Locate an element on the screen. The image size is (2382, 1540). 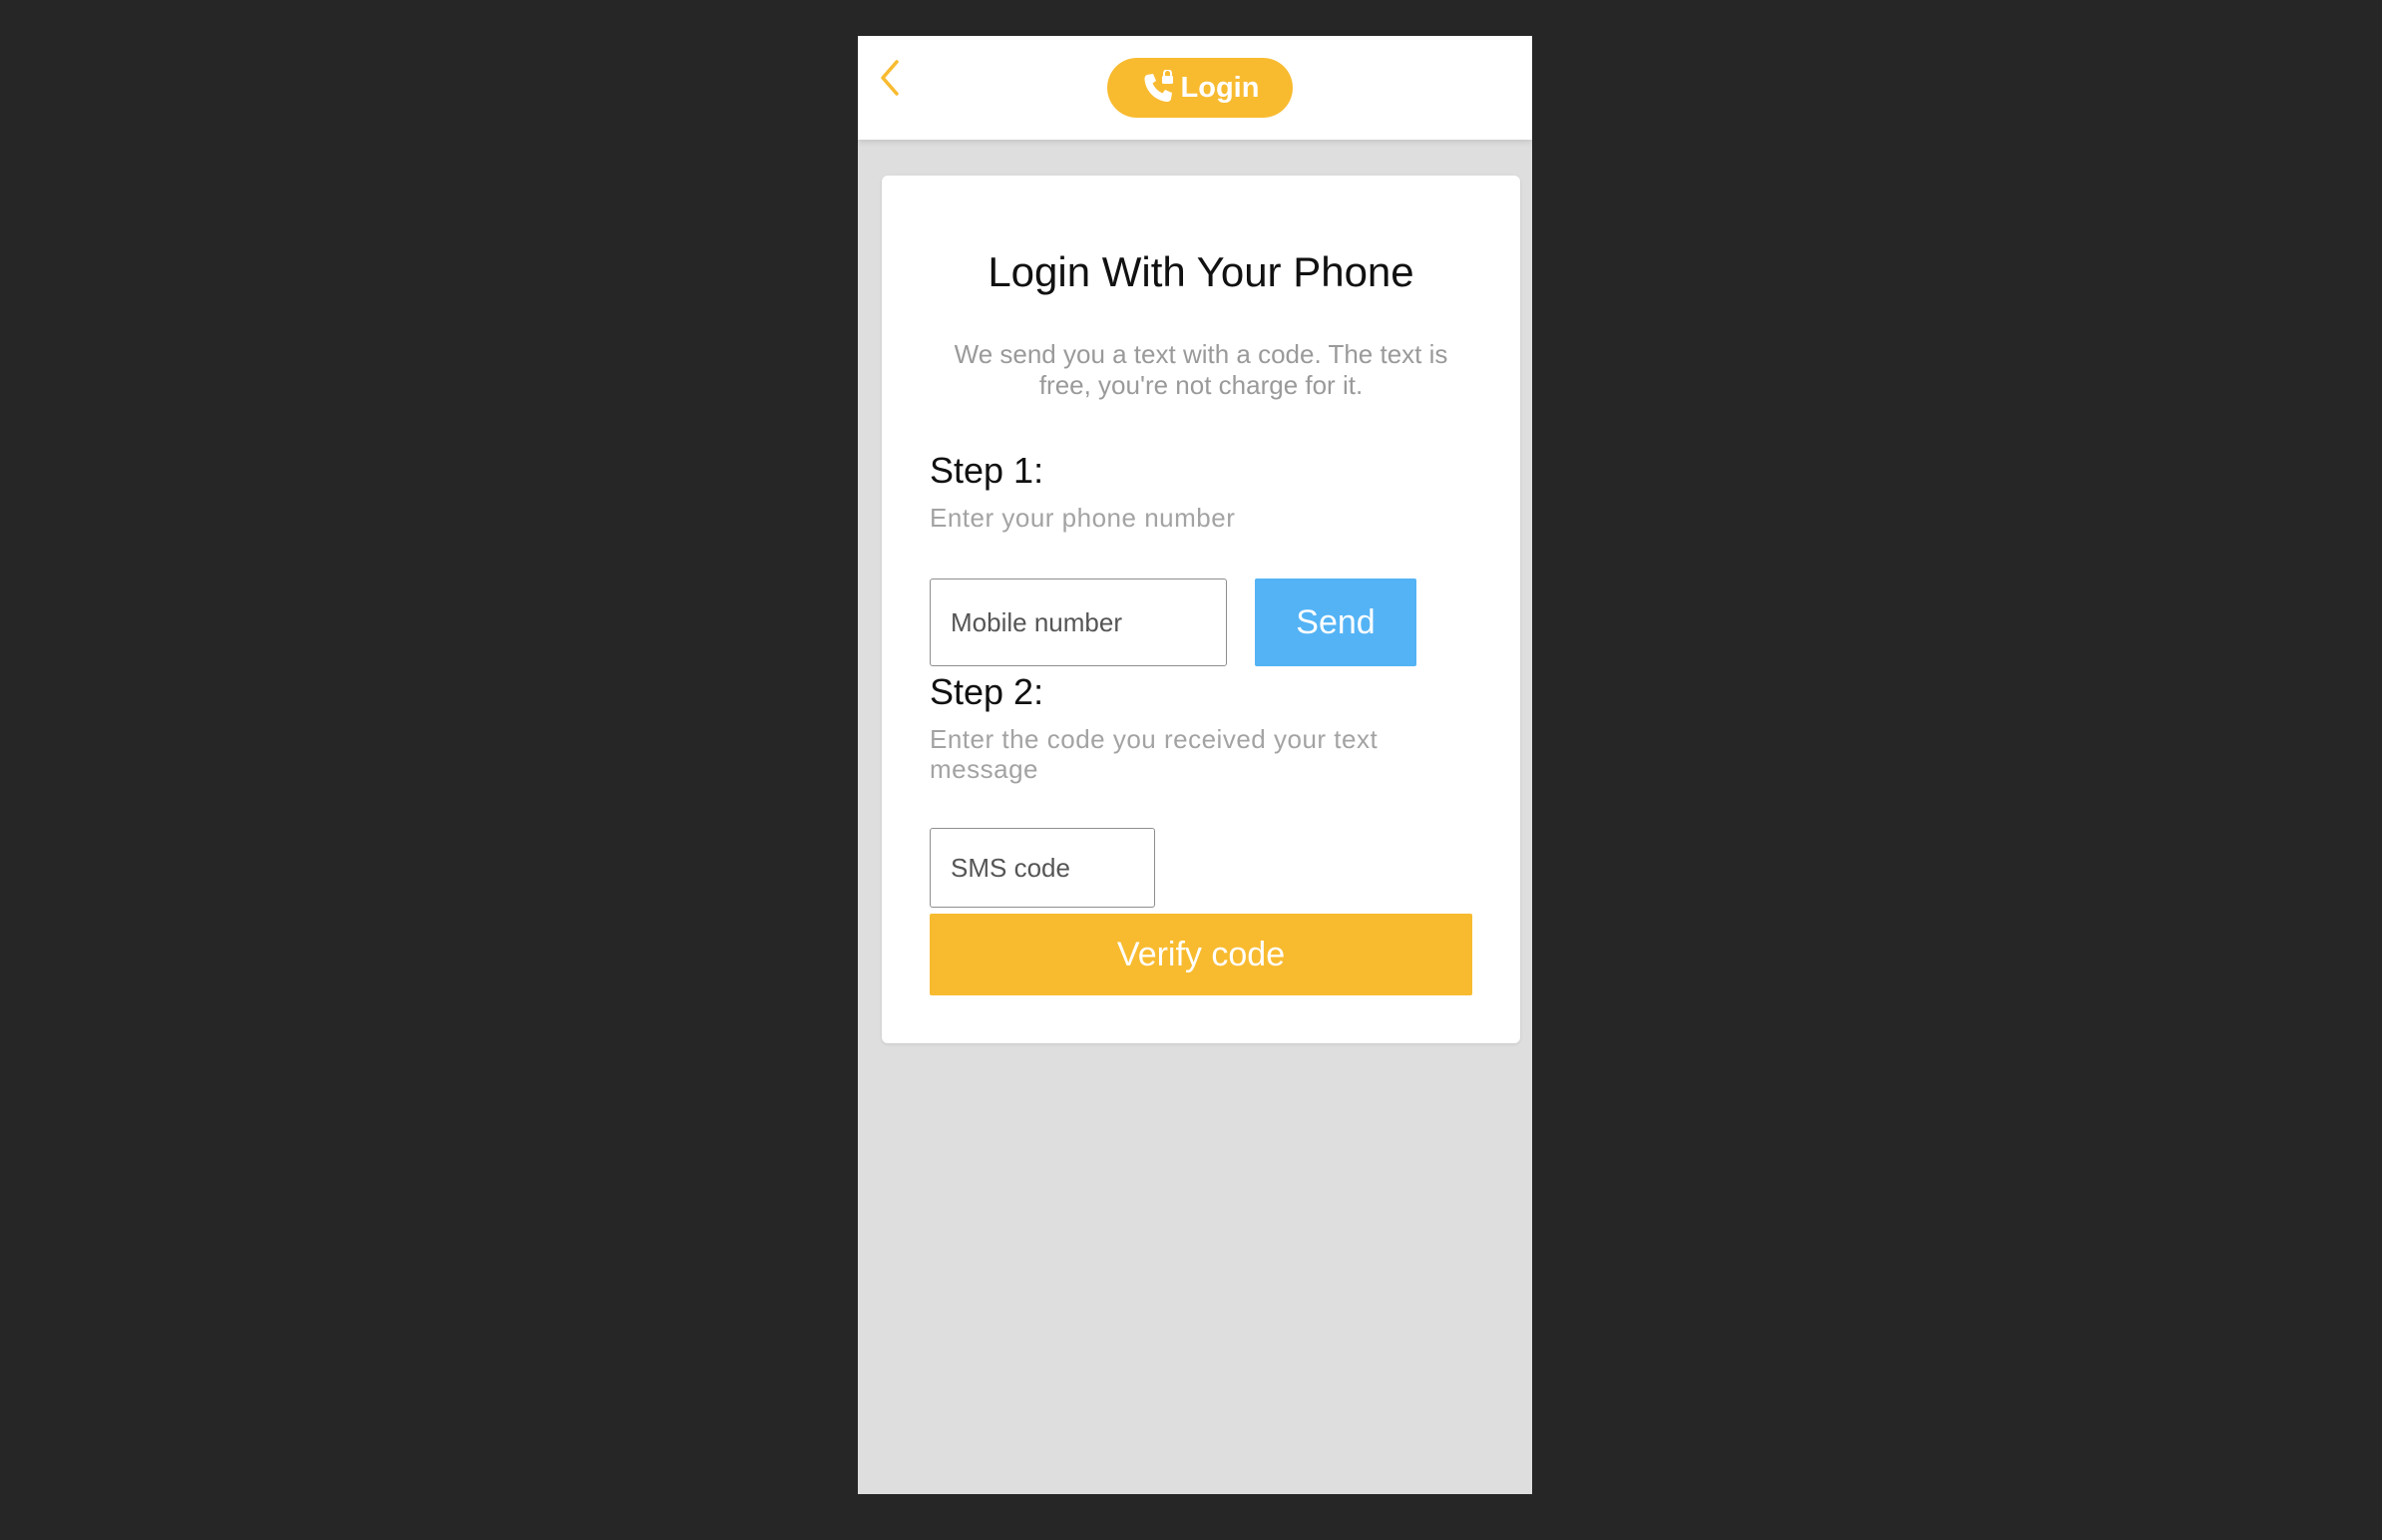
card-title: Login With Your Phone is located at coordinates (1201, 271).